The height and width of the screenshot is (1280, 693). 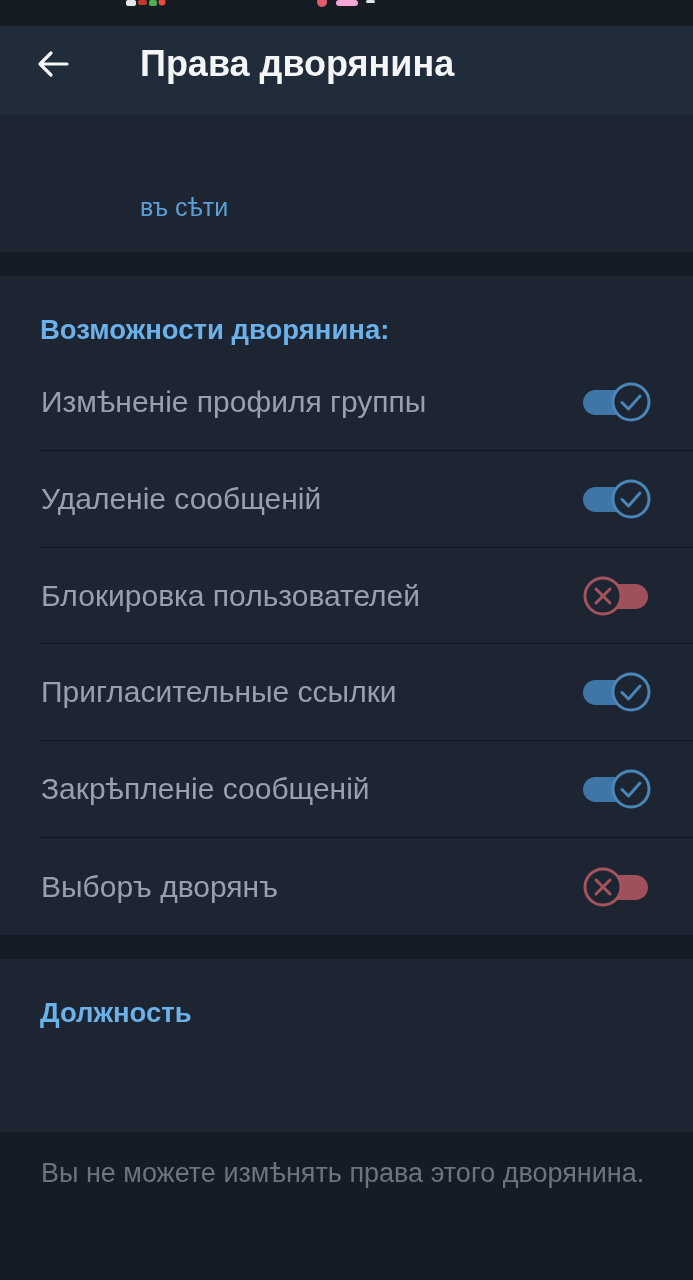 I want to click on section-heading: Возможности дворянина:, so click(x=215, y=330).